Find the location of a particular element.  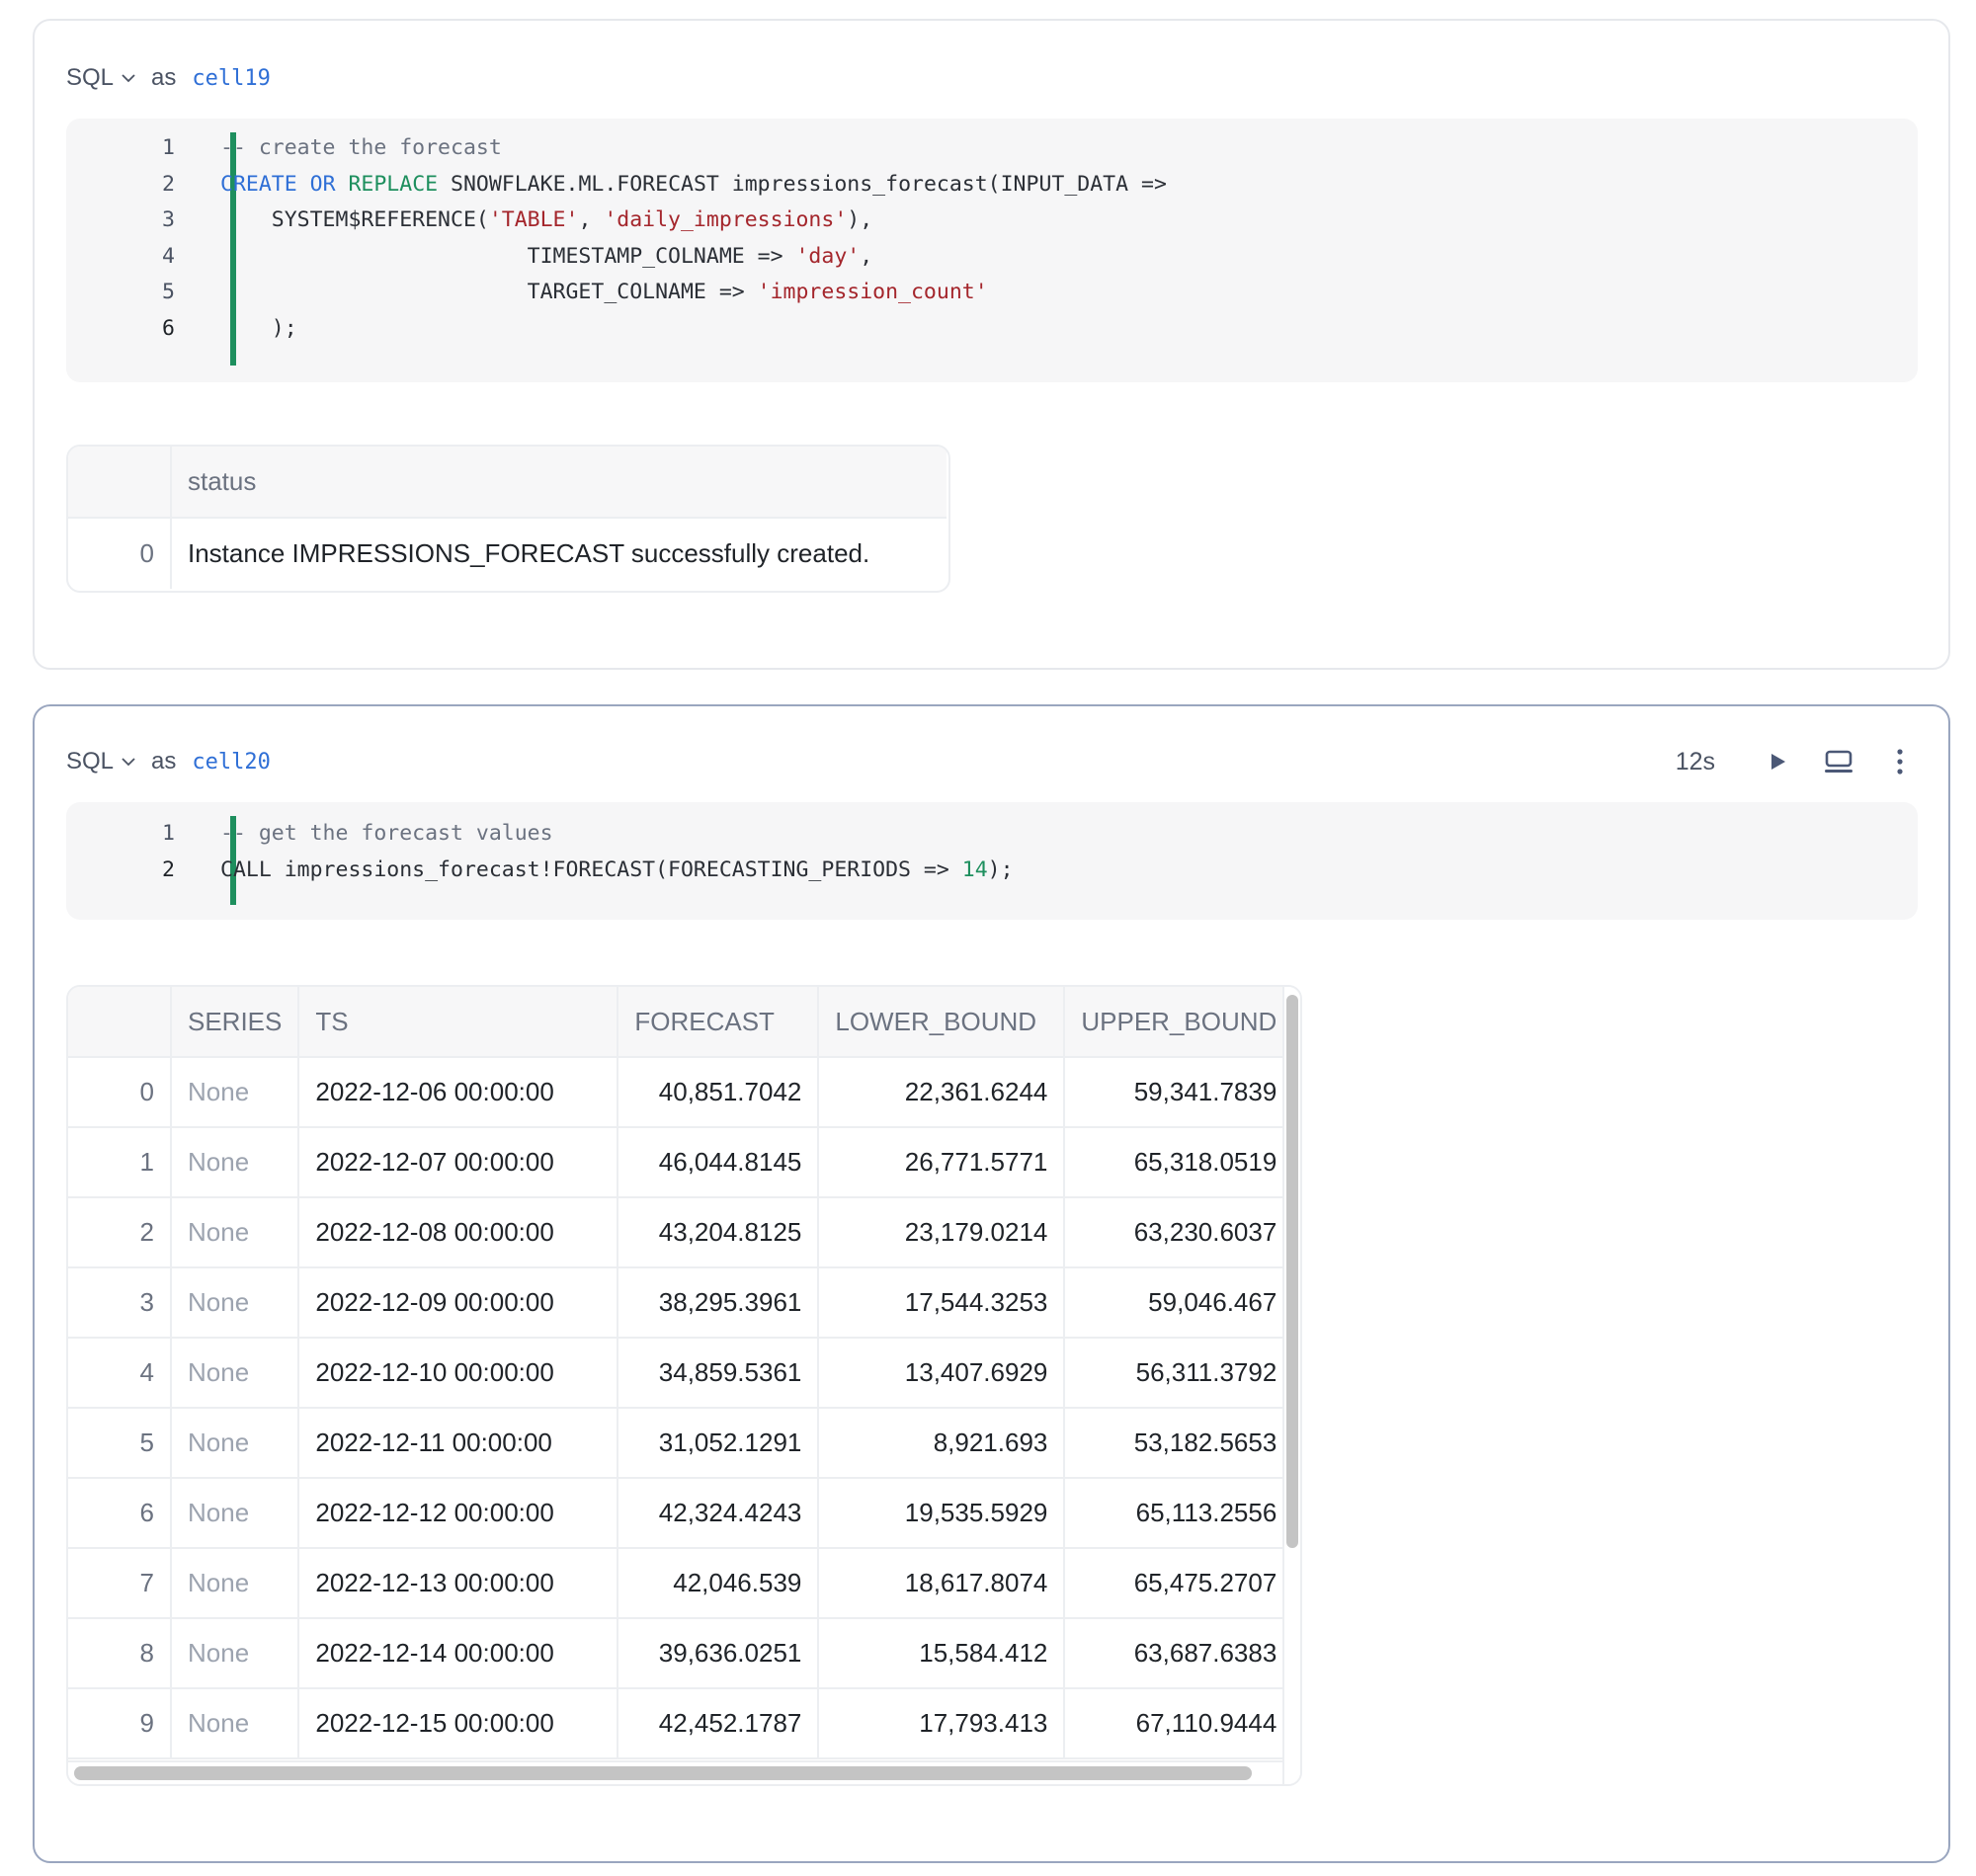

code-line: 1 -- create the forecast is located at coordinates (992, 148).